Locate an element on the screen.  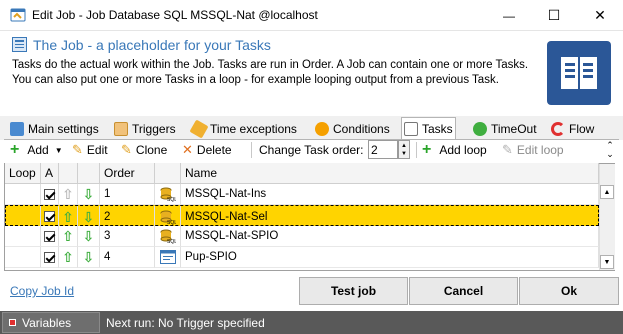
add-loop-label: Add loop is located at coordinates (463, 150).